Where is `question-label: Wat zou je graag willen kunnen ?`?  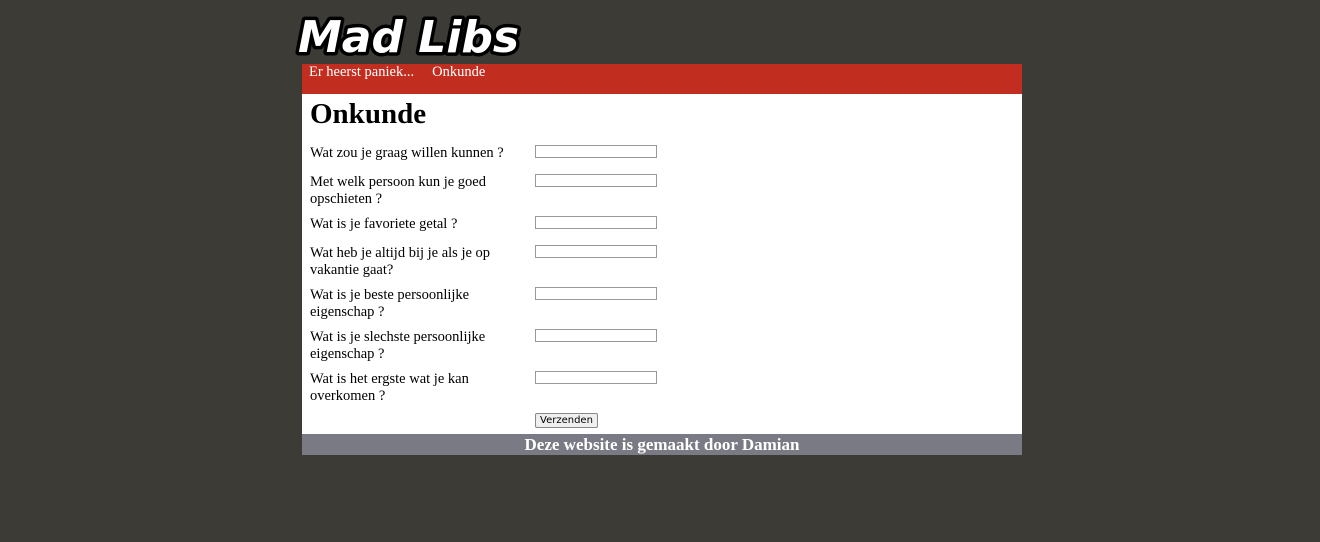 question-label: Wat zou je graag willen kunnen ? is located at coordinates (407, 153).